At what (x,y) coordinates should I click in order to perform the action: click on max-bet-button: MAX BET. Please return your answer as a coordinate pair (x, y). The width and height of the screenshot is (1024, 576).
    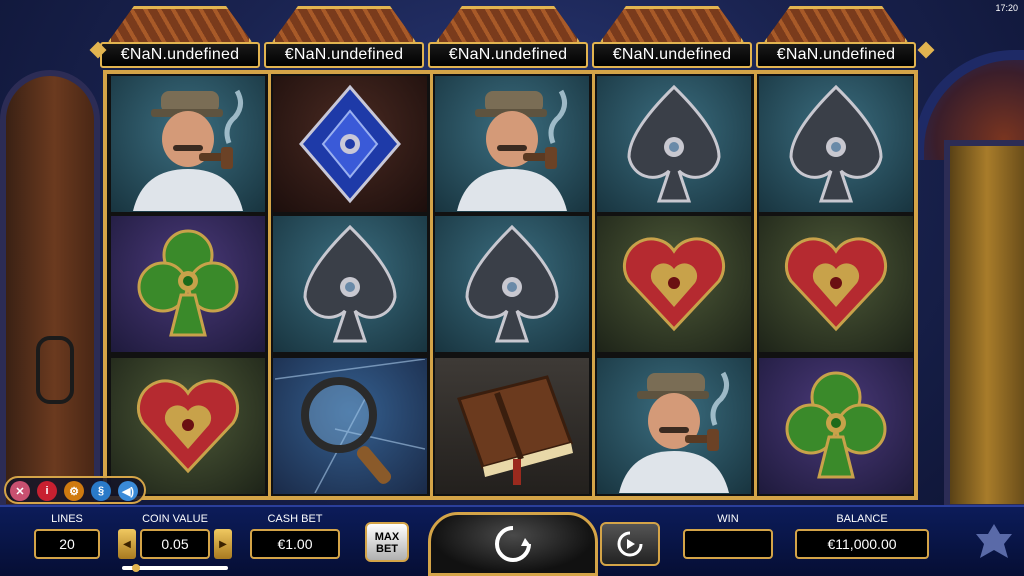
    Looking at the image, I should click on (387, 542).